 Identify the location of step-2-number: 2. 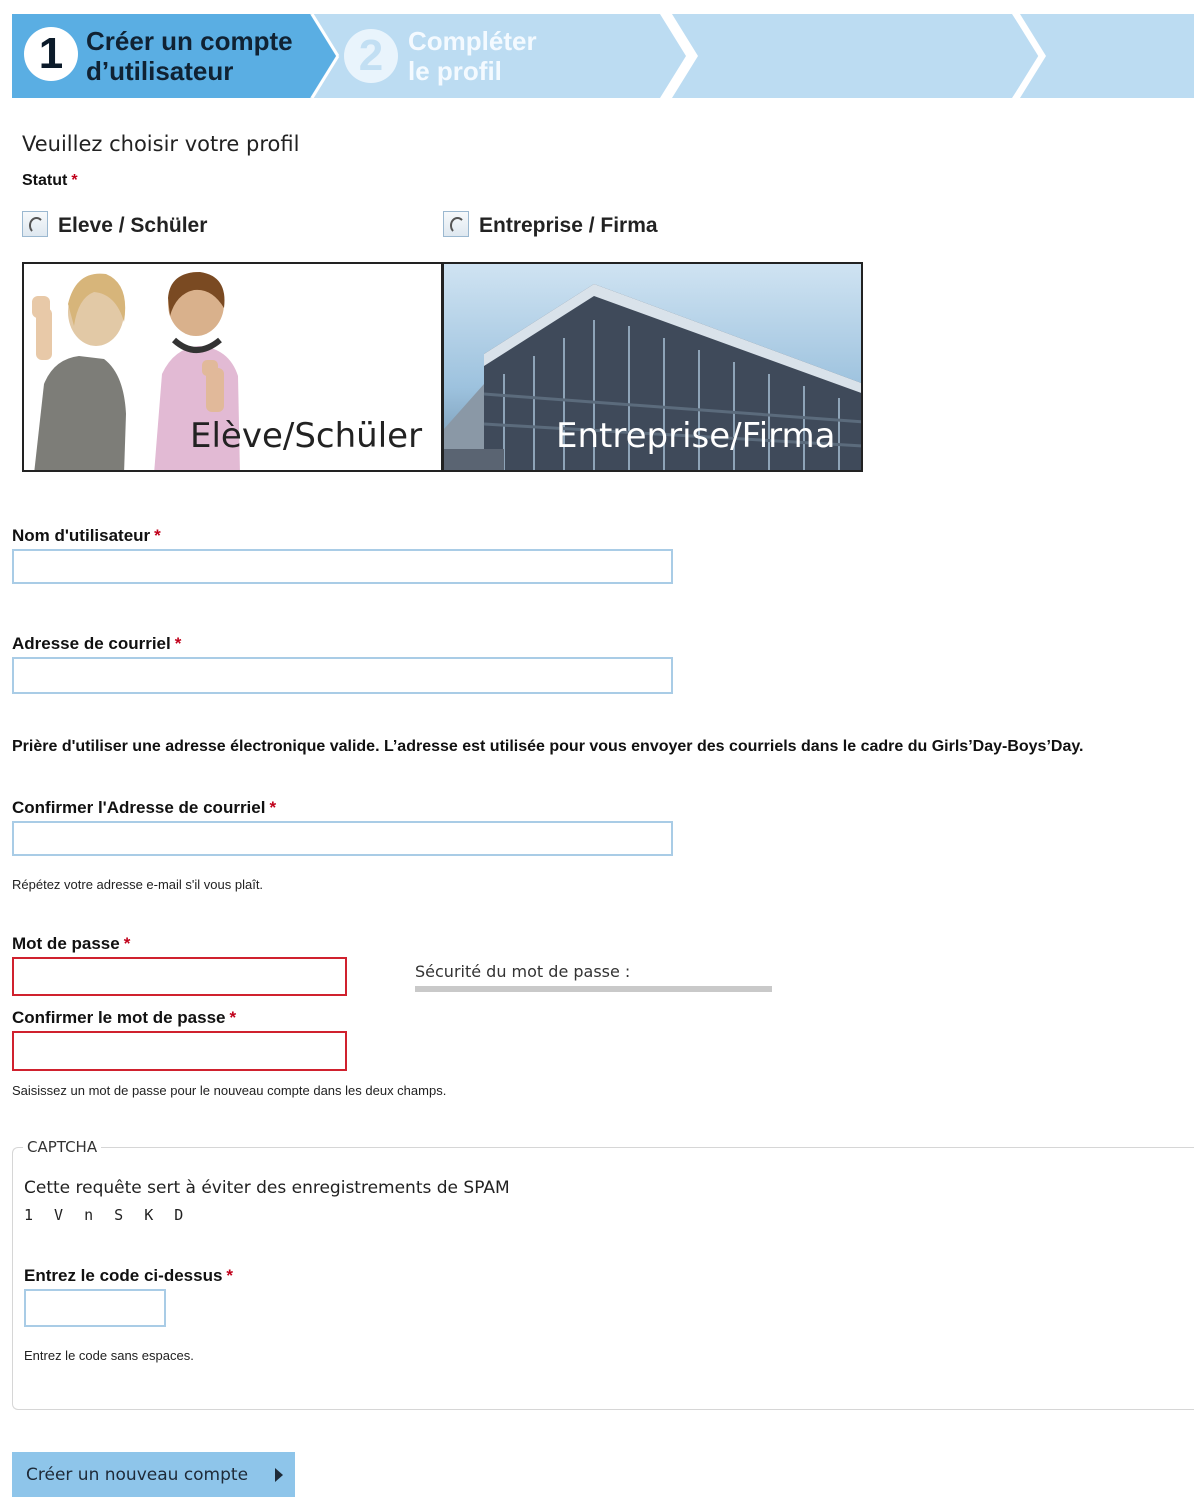
(371, 56).